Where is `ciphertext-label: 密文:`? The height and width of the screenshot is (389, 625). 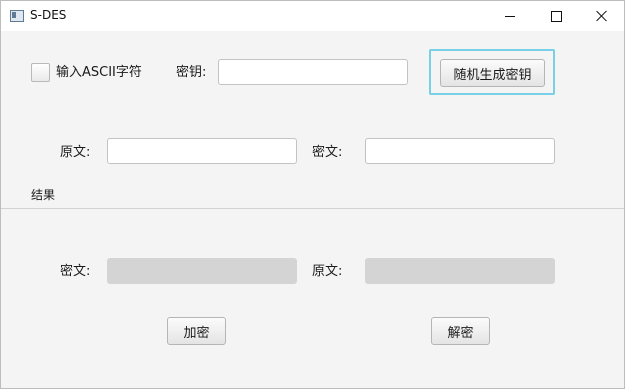 ciphertext-label: 密文: is located at coordinates (327, 152).